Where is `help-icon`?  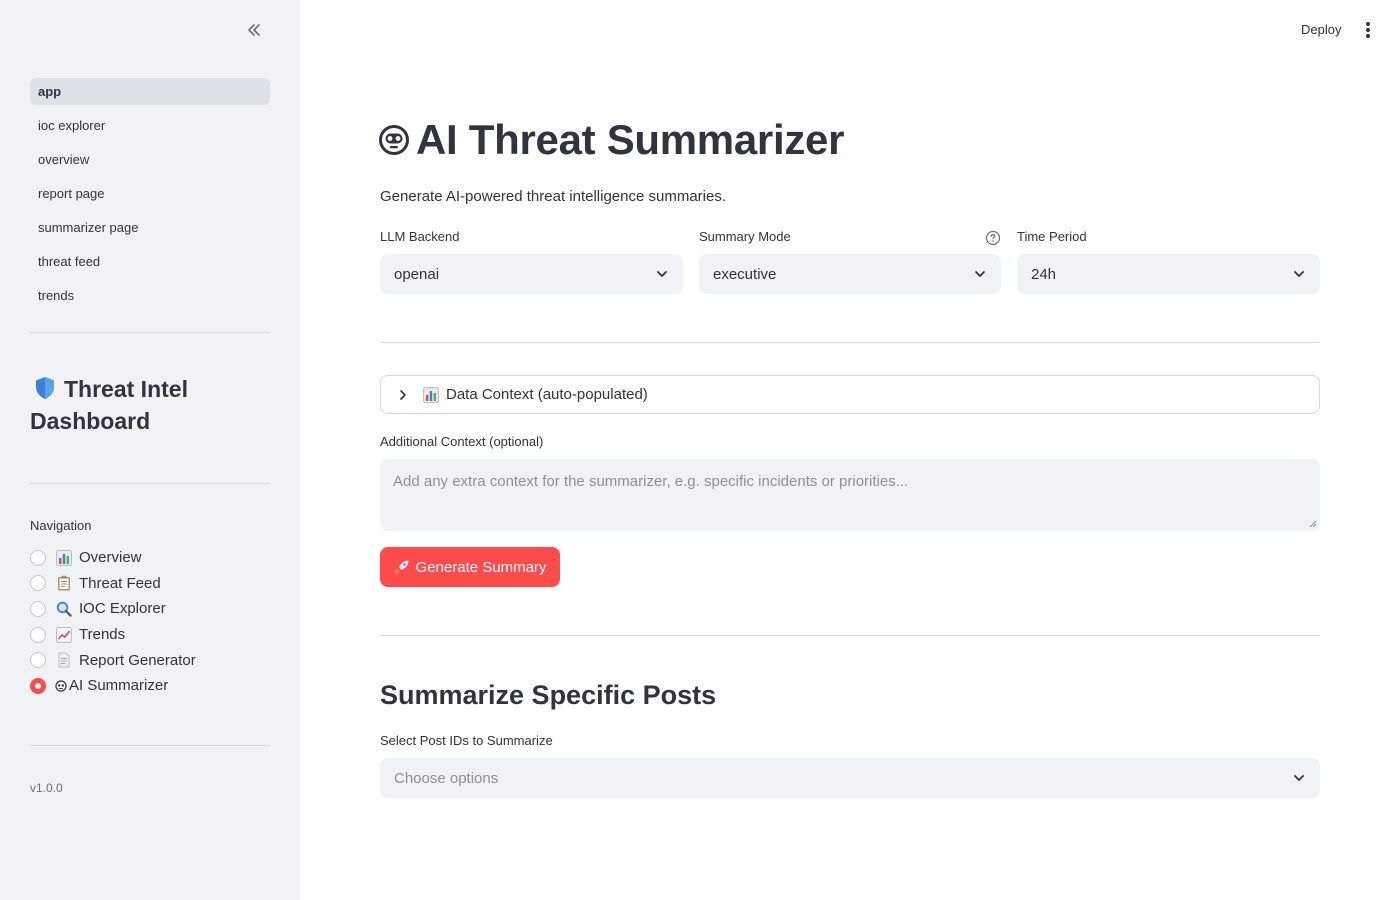
help-icon is located at coordinates (993, 238).